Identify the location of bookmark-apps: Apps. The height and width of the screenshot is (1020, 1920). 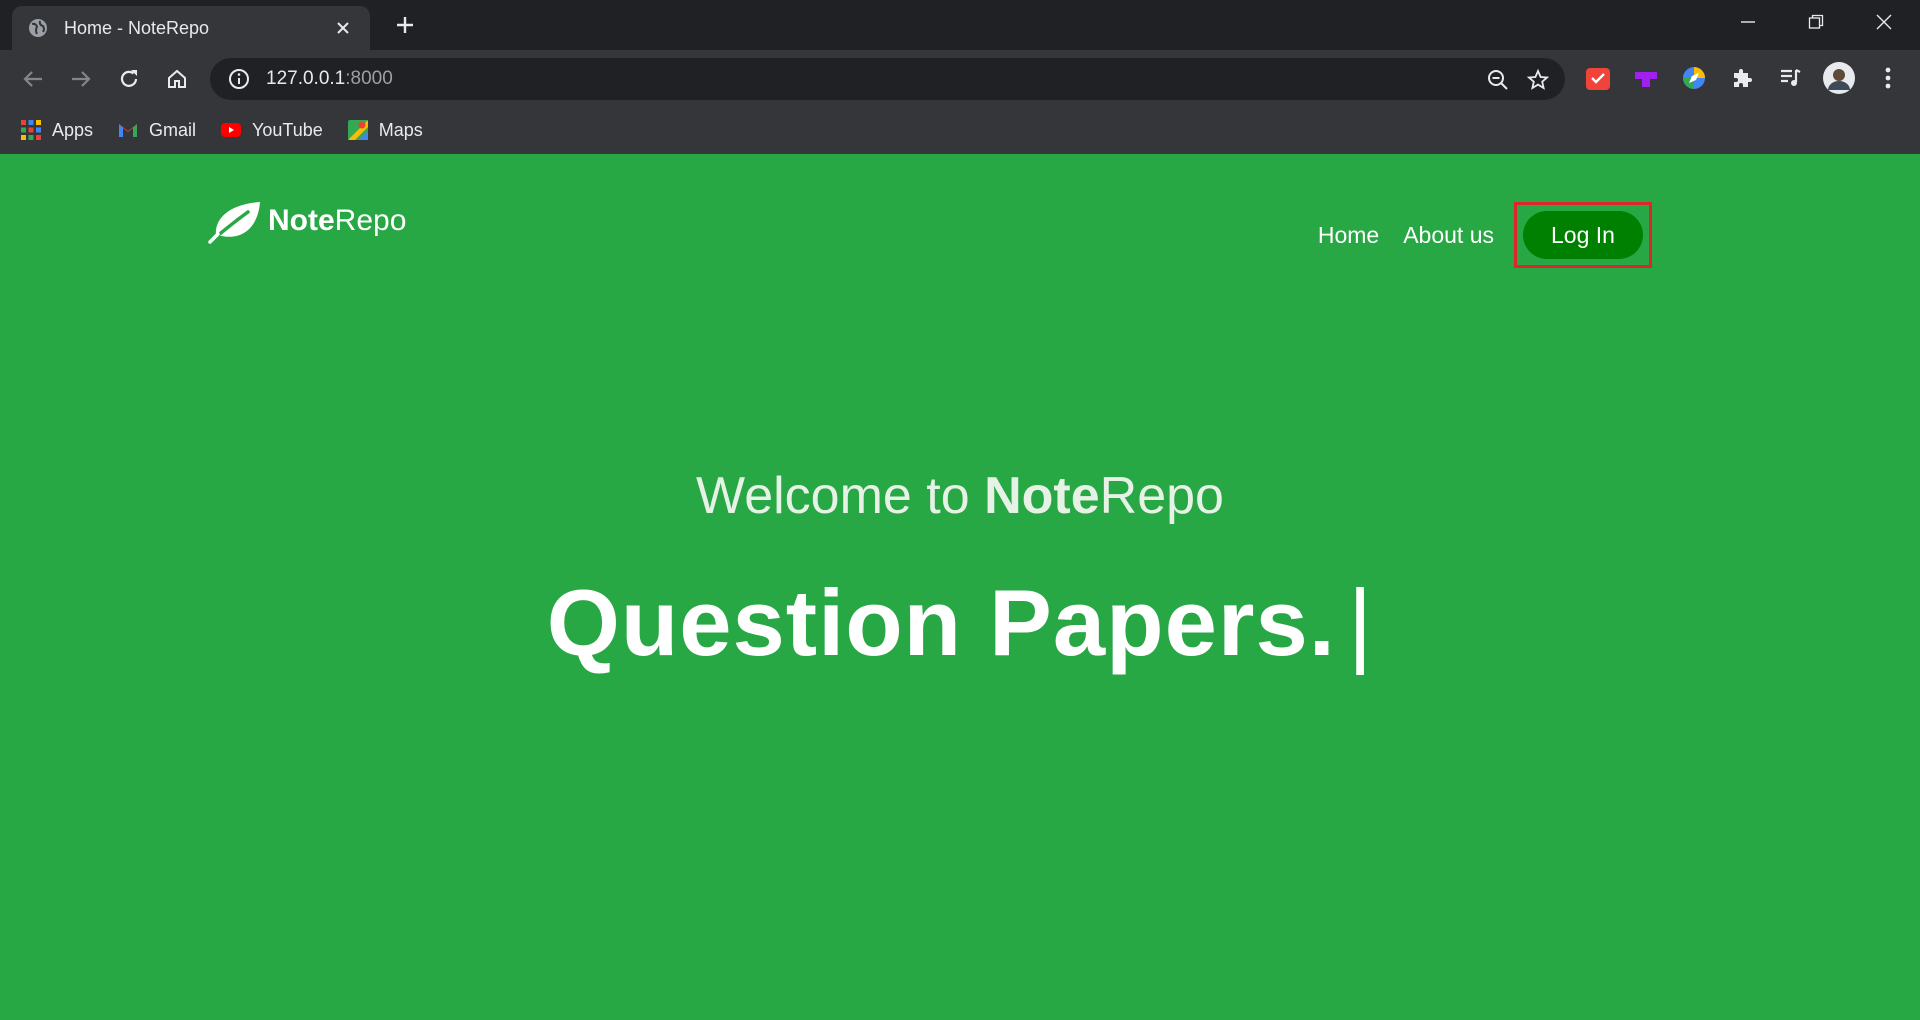
(56, 130).